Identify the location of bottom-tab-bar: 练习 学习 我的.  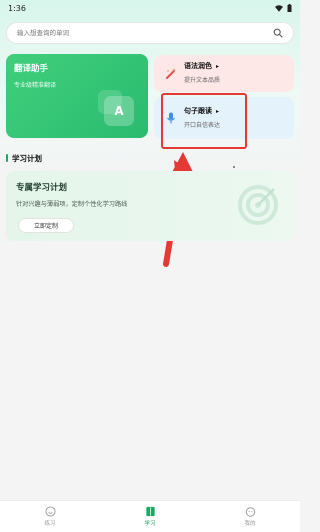
(150, 516).